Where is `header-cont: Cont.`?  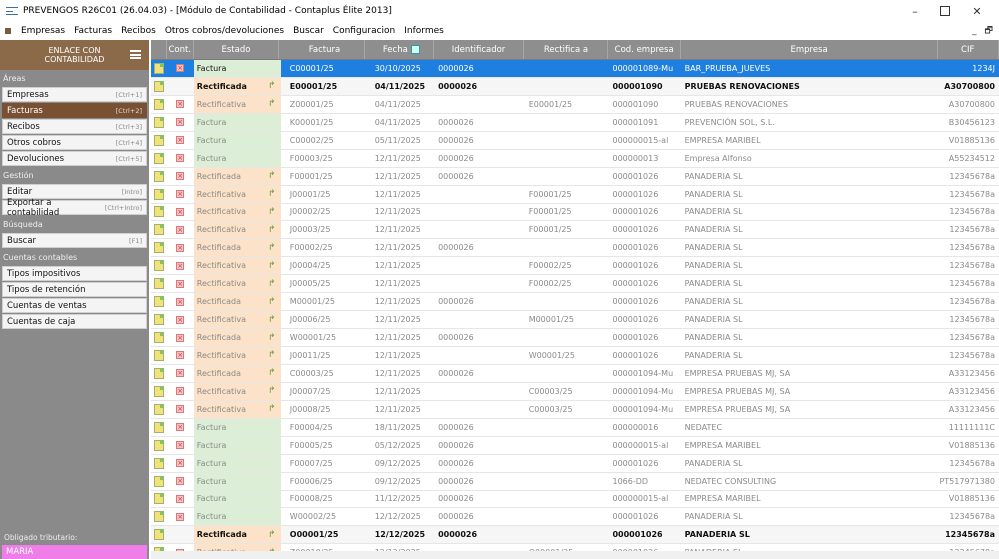 header-cont: Cont. is located at coordinates (180, 49).